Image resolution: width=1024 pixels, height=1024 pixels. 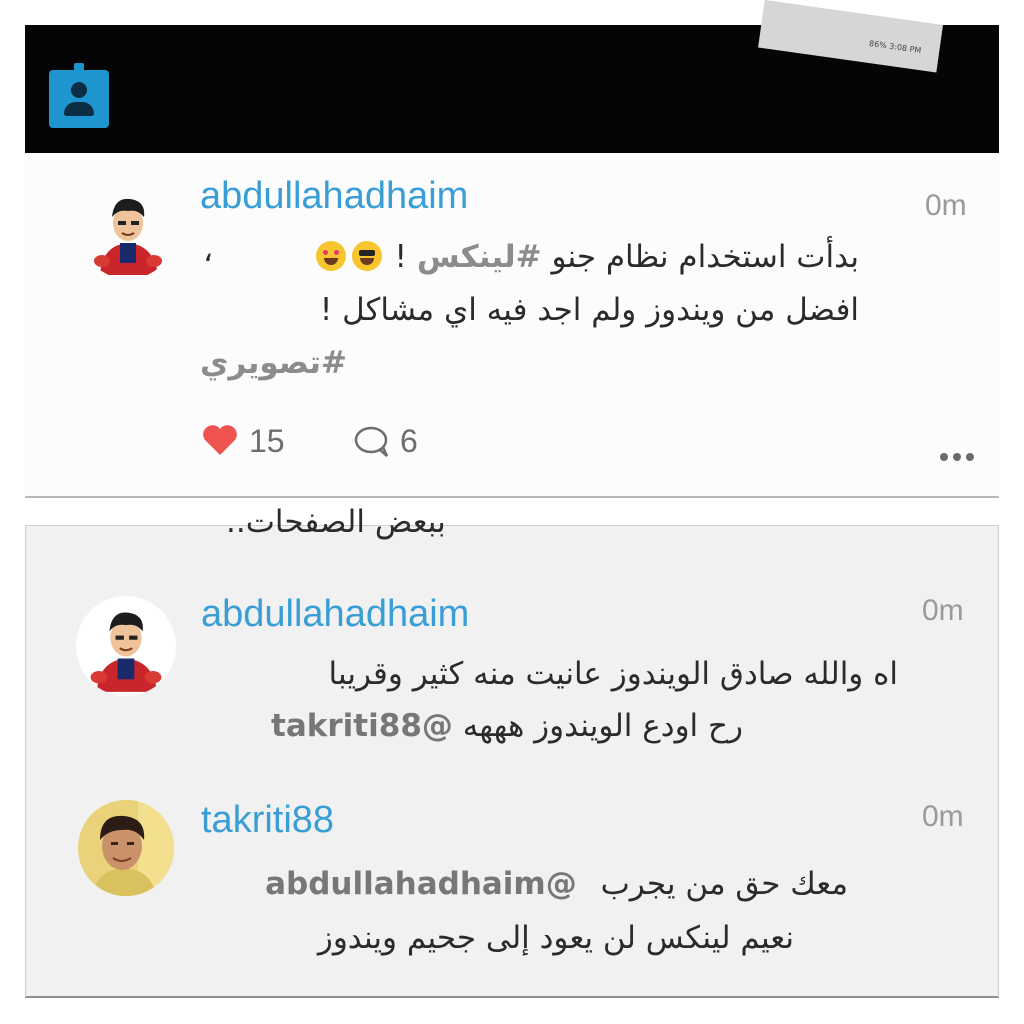 I want to click on hashtag-linux: #لينكس, so click(x=479, y=257).